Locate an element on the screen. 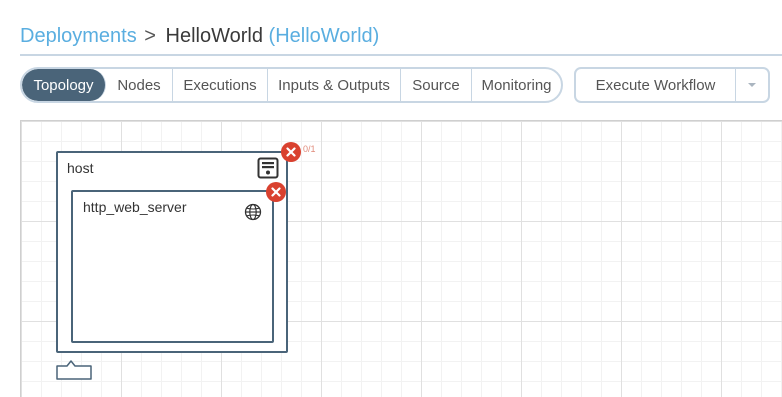 The width and height of the screenshot is (782, 397). tab-source: Source is located at coordinates (436, 85).